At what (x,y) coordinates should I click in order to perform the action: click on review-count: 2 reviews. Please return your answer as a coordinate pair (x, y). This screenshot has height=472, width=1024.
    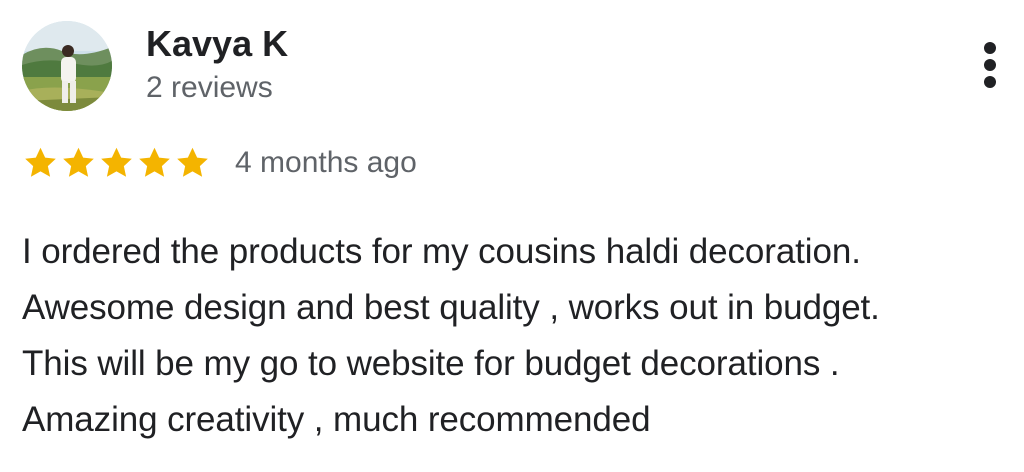
    Looking at the image, I should click on (209, 88).